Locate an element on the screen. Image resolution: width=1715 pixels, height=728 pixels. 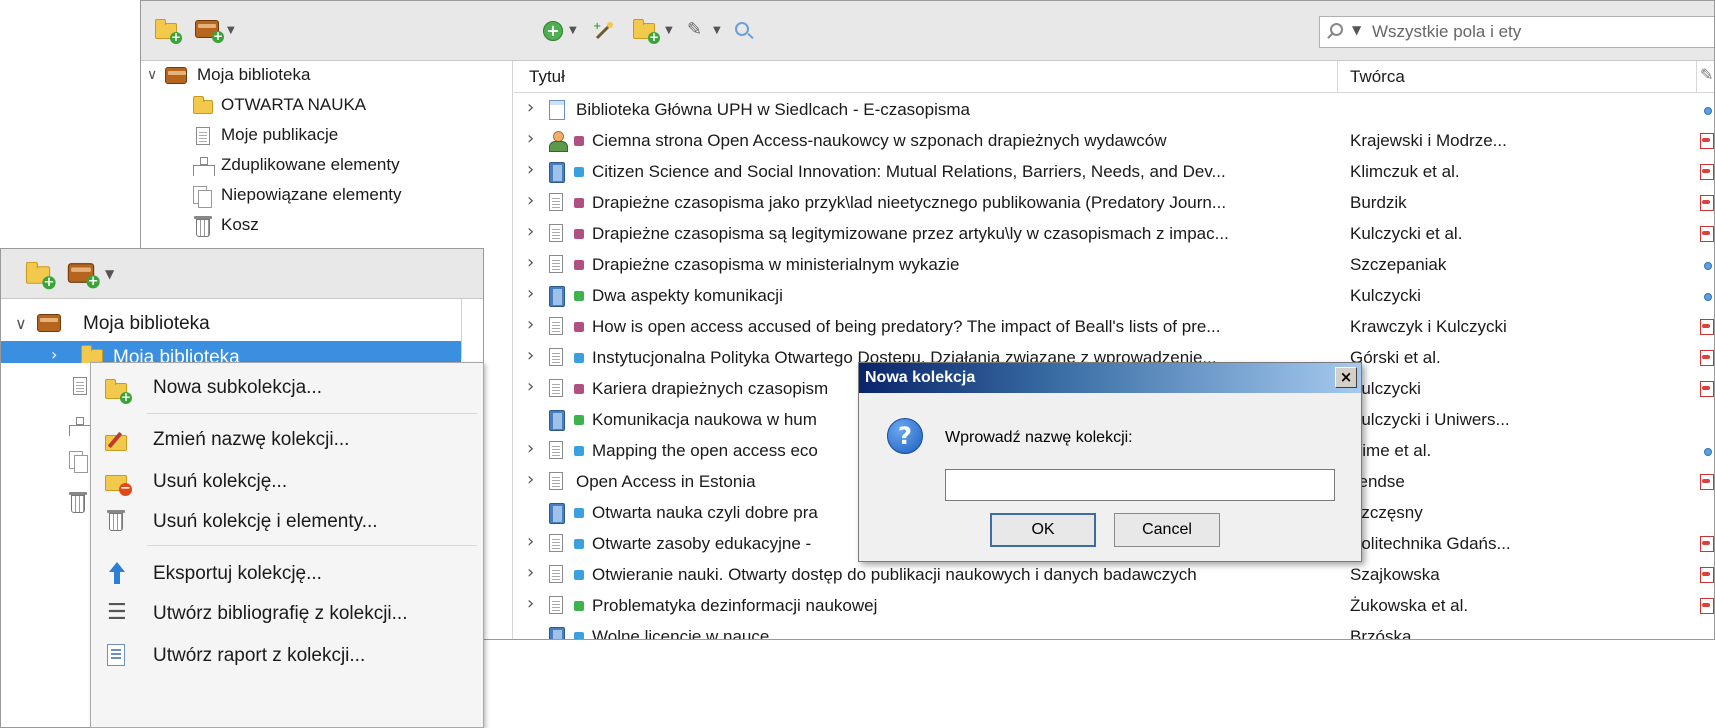
search-input: ▼ Wszystkie pola i ety is located at coordinates (1516, 32).